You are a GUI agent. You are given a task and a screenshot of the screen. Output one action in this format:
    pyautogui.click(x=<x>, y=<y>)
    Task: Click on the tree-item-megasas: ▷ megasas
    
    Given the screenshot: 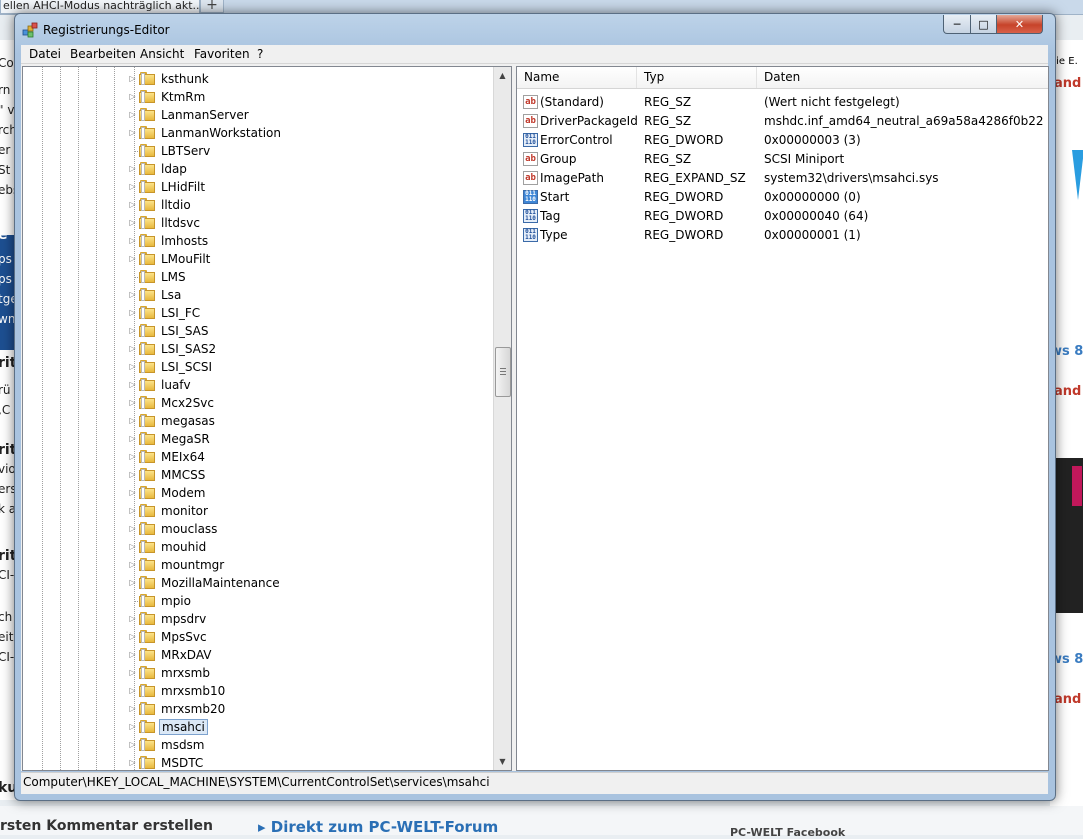 What is the action you would take?
    pyautogui.click(x=258, y=421)
    